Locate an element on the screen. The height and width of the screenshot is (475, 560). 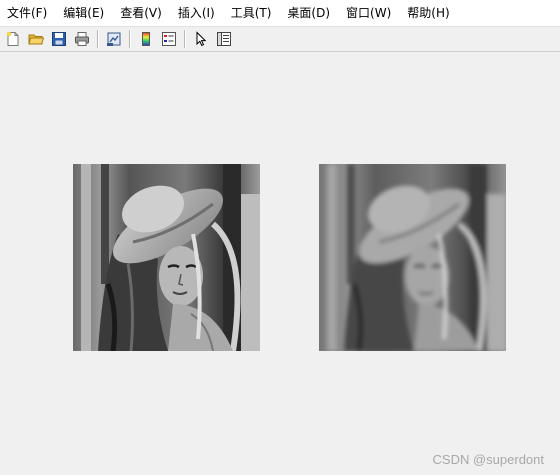
save-icon is located at coordinates (58, 39).